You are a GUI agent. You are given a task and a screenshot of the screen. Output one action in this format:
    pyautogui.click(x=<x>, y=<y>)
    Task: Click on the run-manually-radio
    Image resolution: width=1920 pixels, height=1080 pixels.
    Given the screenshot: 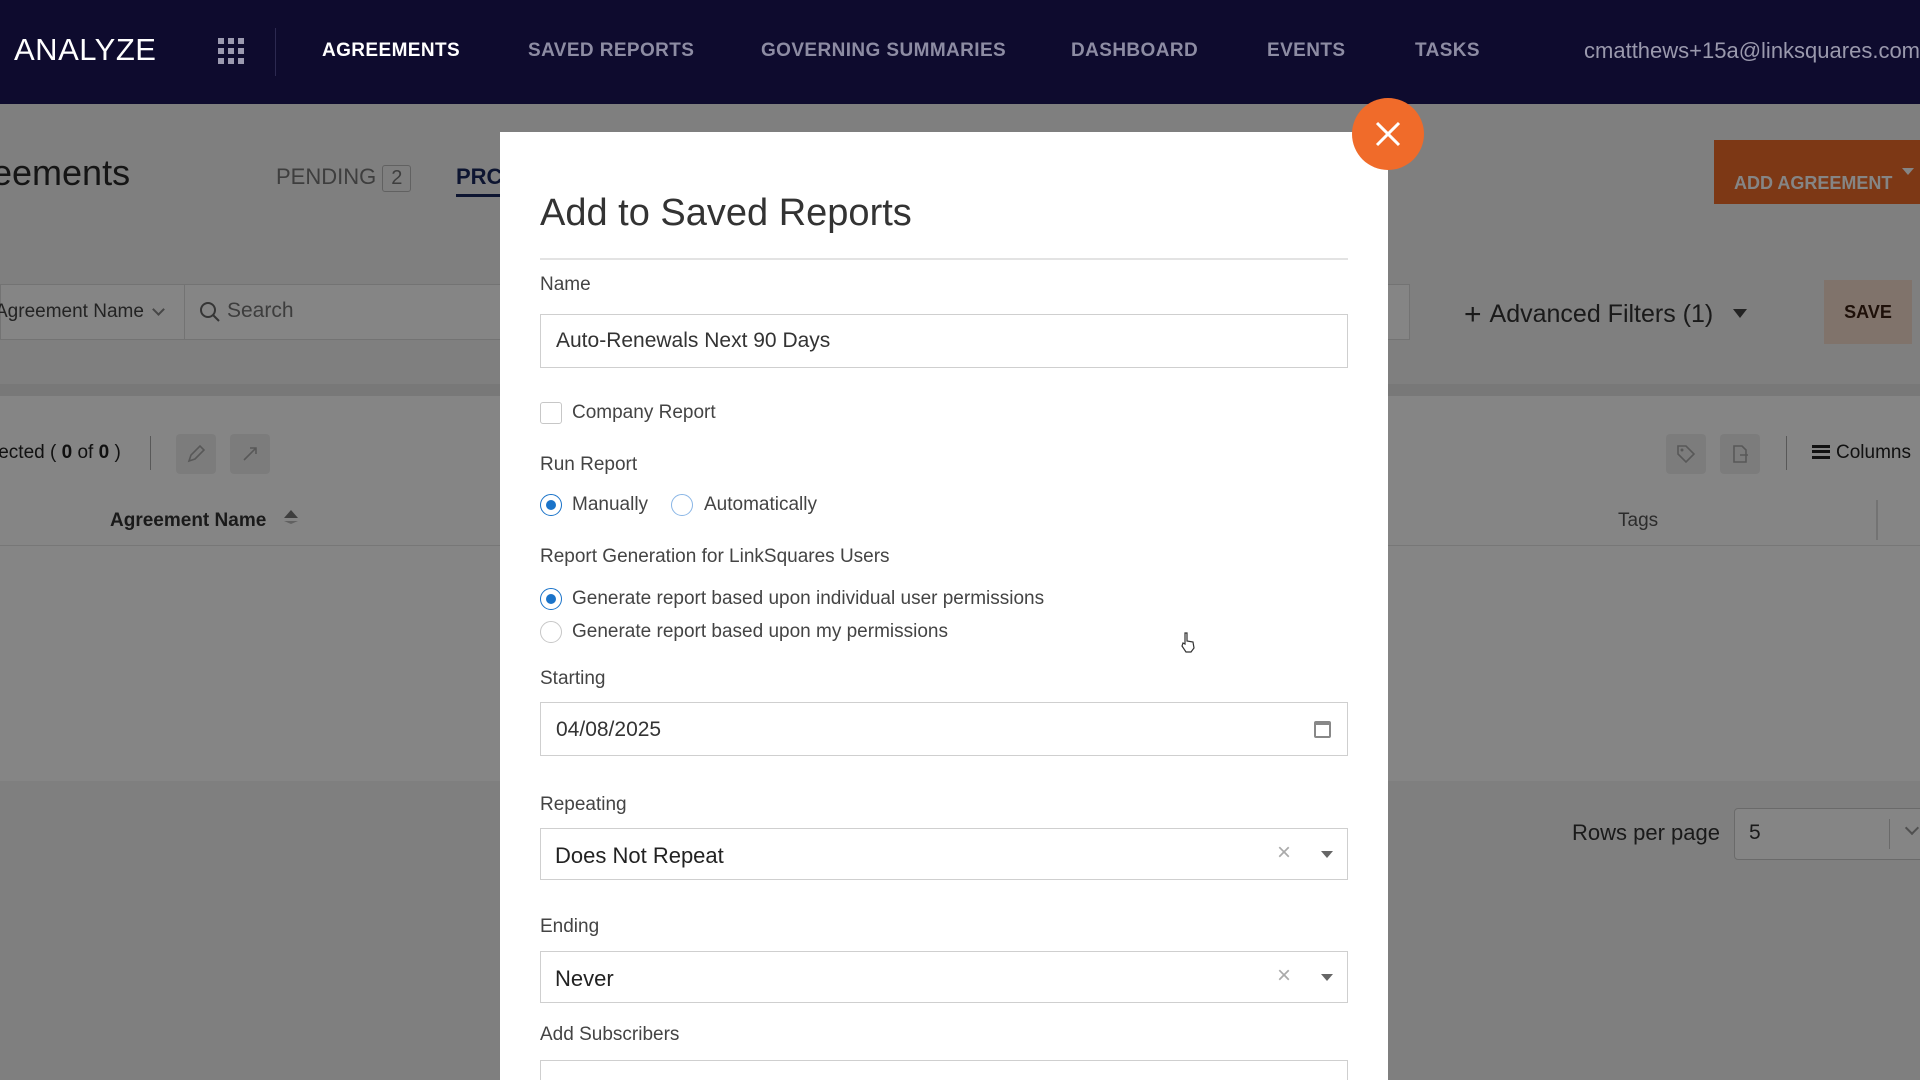 What is the action you would take?
    pyautogui.click(x=551, y=505)
    